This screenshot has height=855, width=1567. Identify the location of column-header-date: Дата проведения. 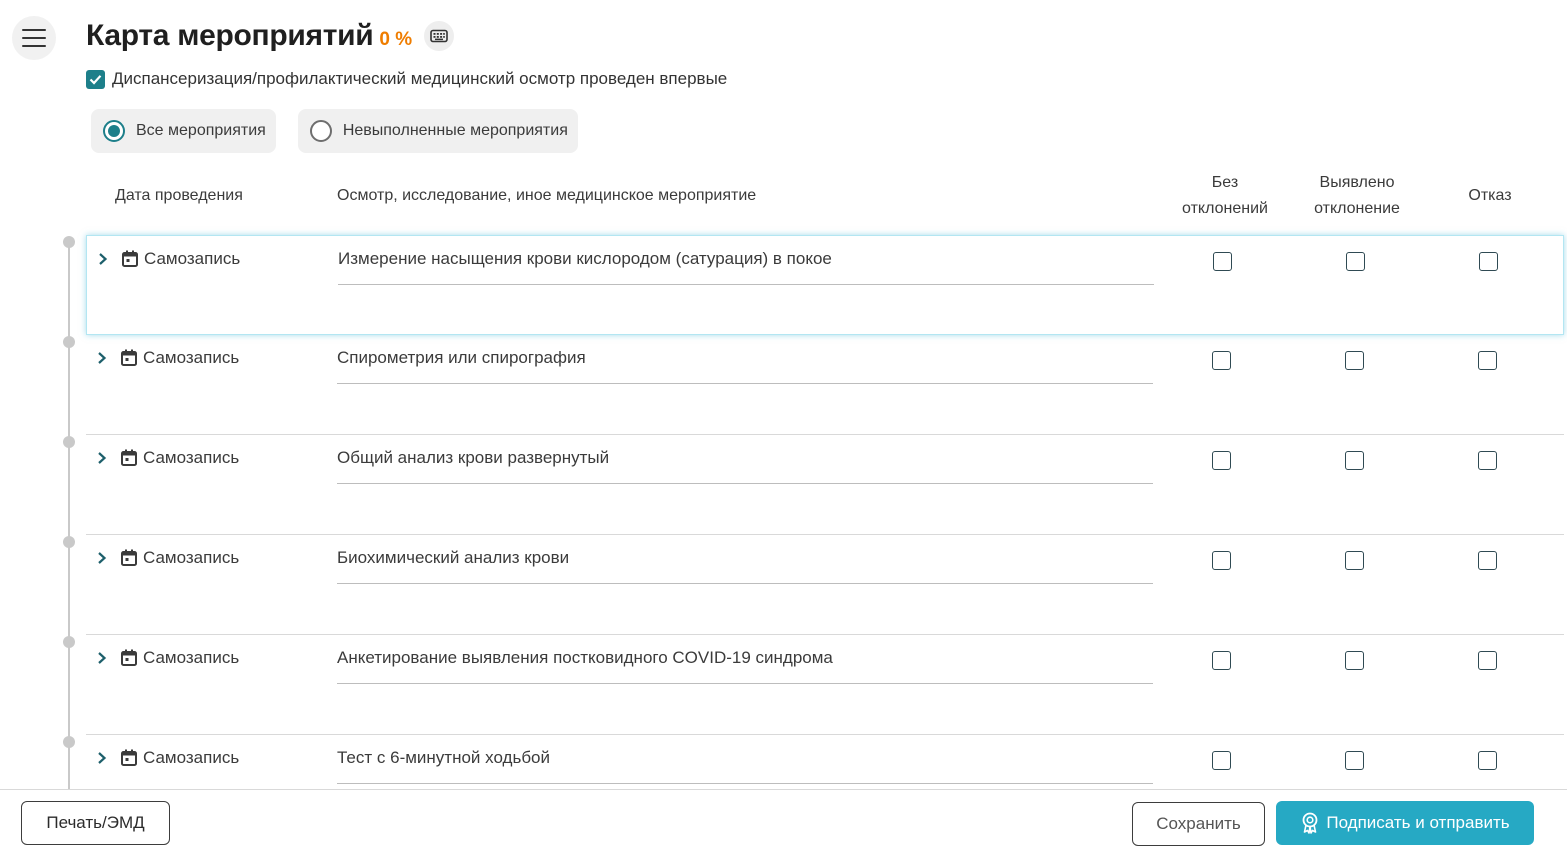
(179, 195).